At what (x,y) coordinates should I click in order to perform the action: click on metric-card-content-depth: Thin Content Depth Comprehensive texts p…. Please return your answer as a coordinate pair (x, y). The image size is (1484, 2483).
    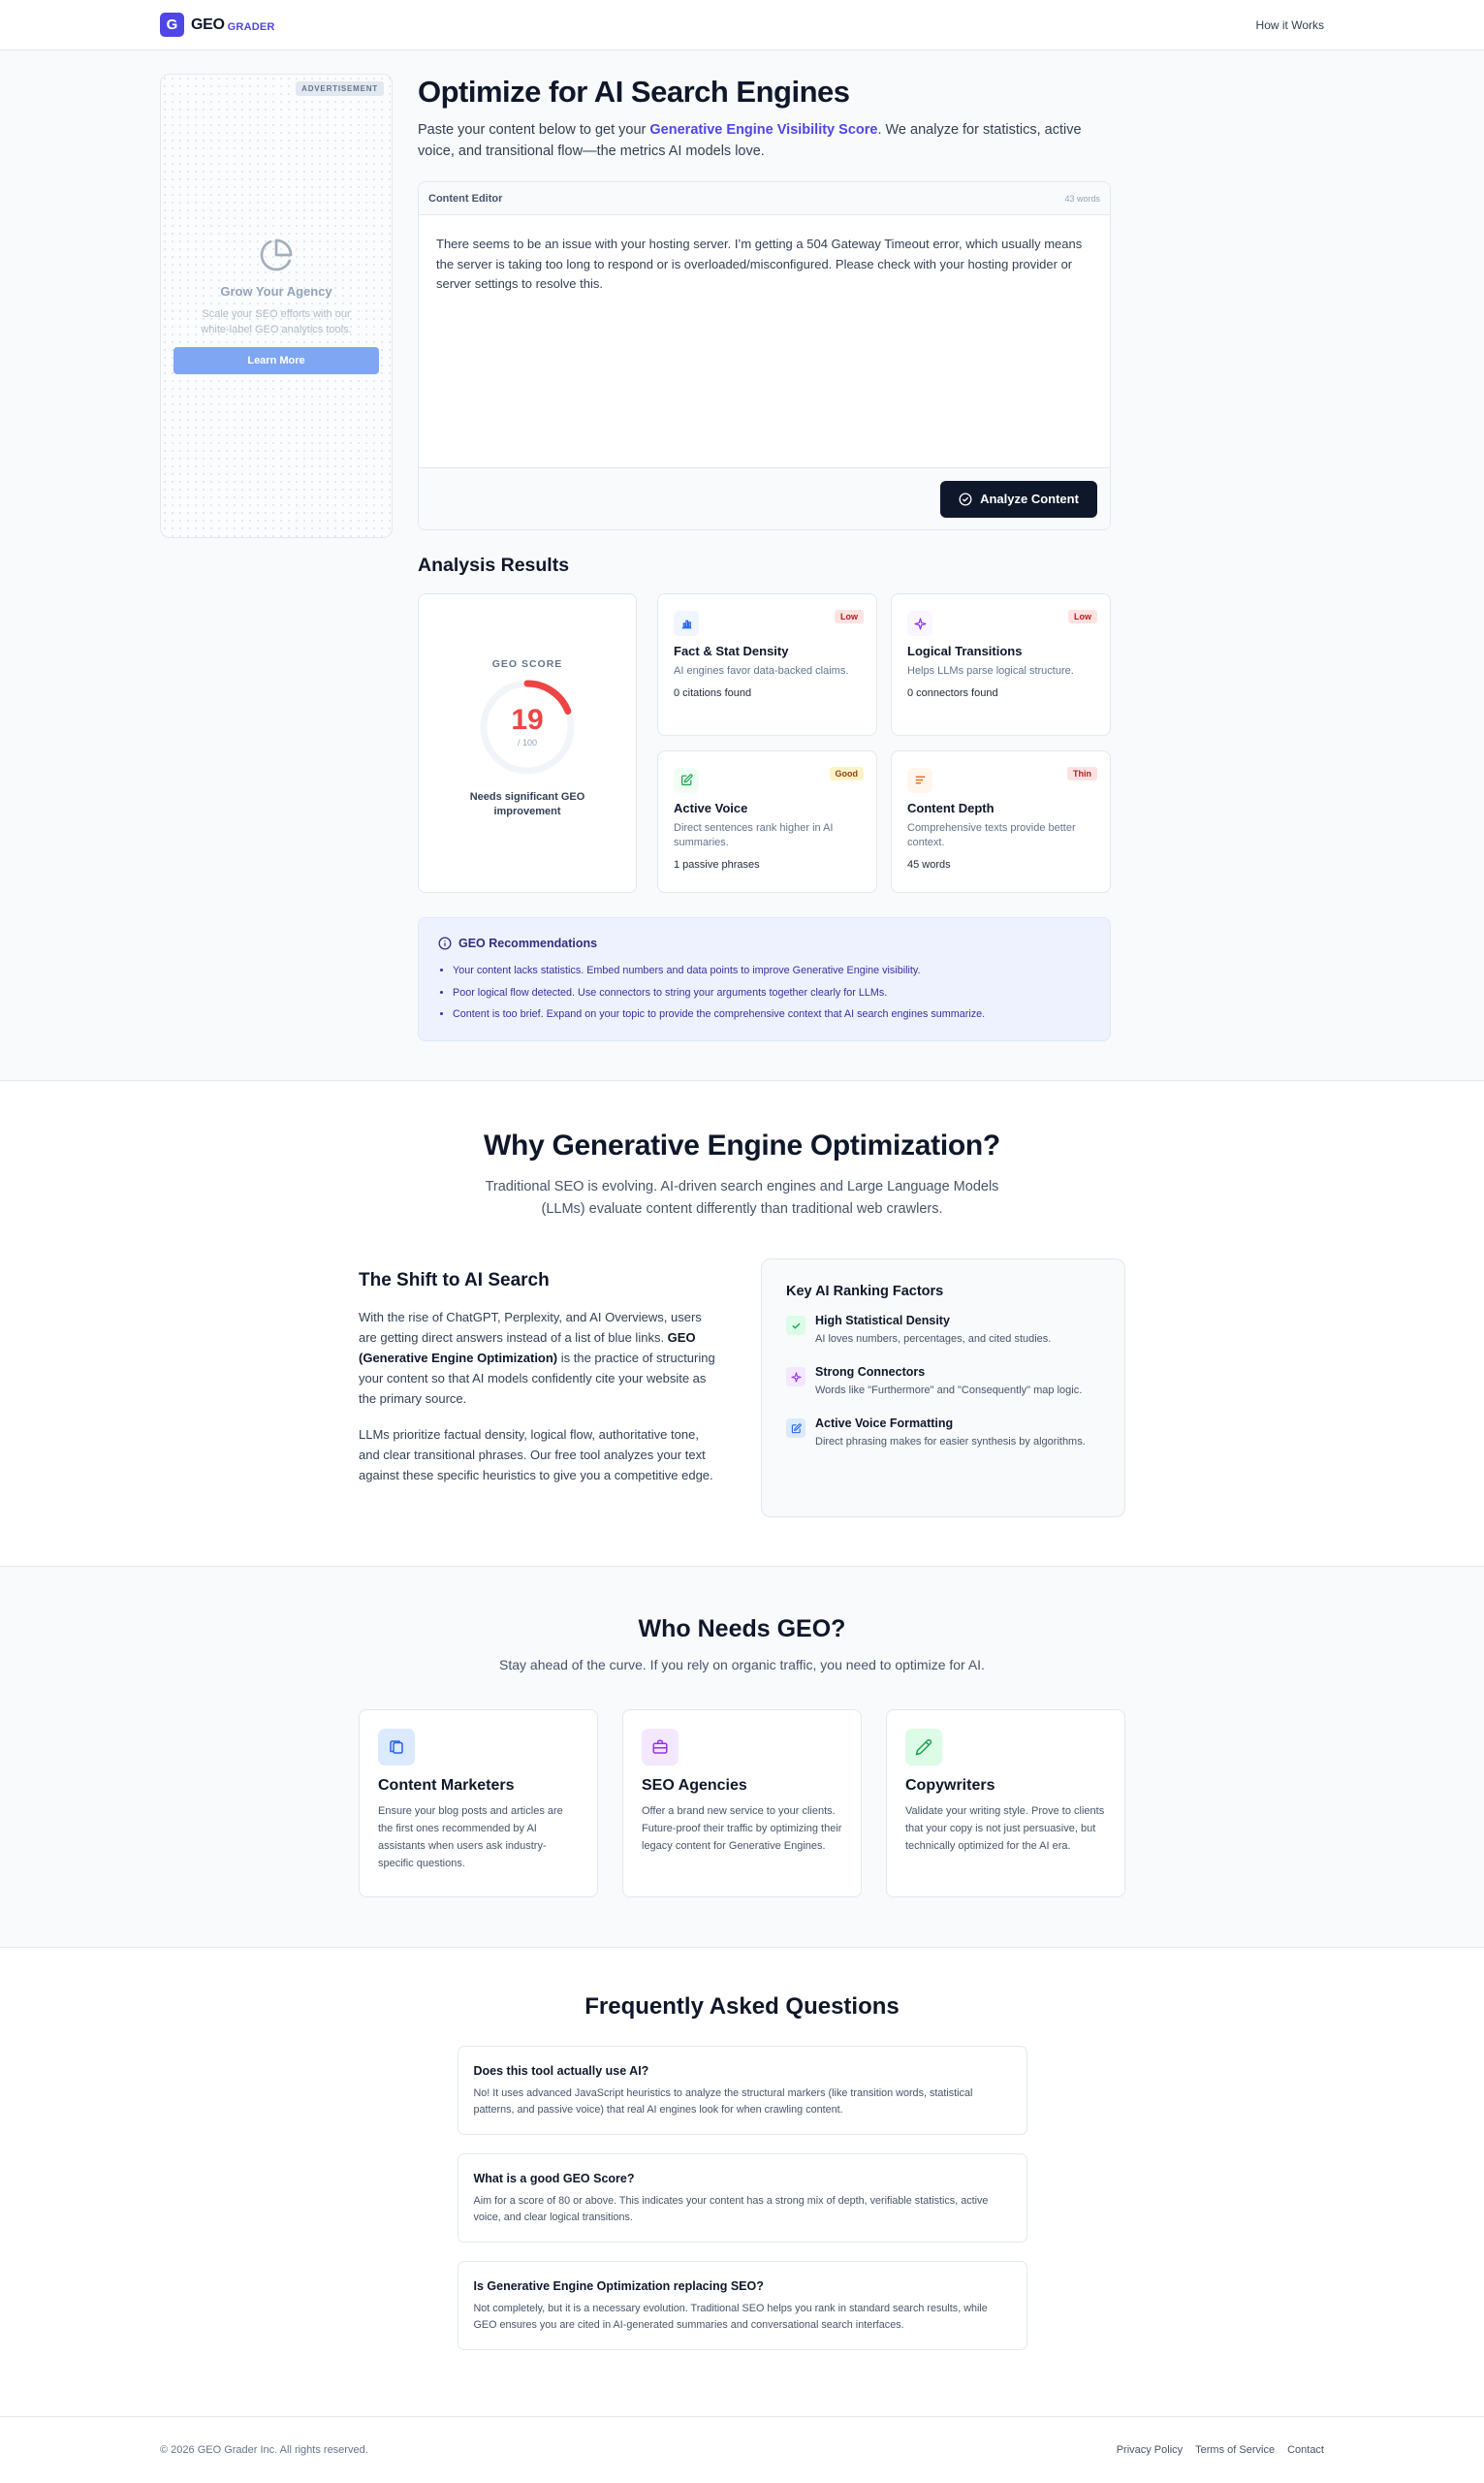
    Looking at the image, I should click on (1001, 821).